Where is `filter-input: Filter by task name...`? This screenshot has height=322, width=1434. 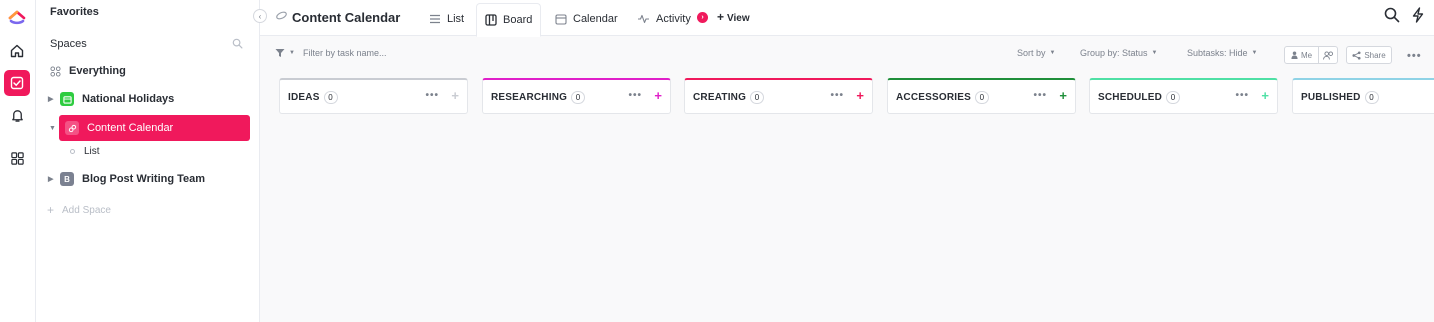 filter-input: Filter by task name... is located at coordinates (345, 53).